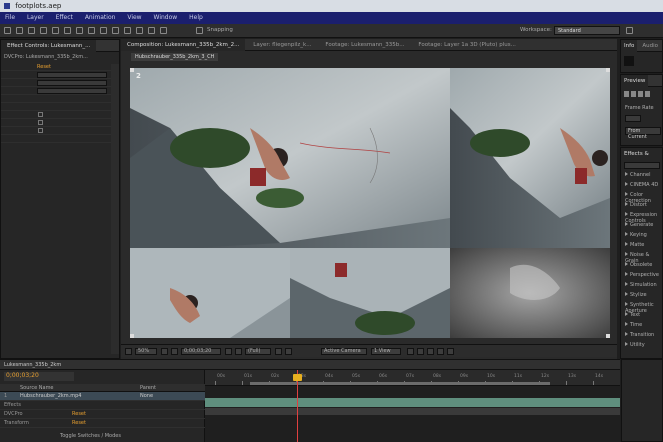 The image size is (663, 442). I want to click on expand-triangle-icon, so click(626, 224).